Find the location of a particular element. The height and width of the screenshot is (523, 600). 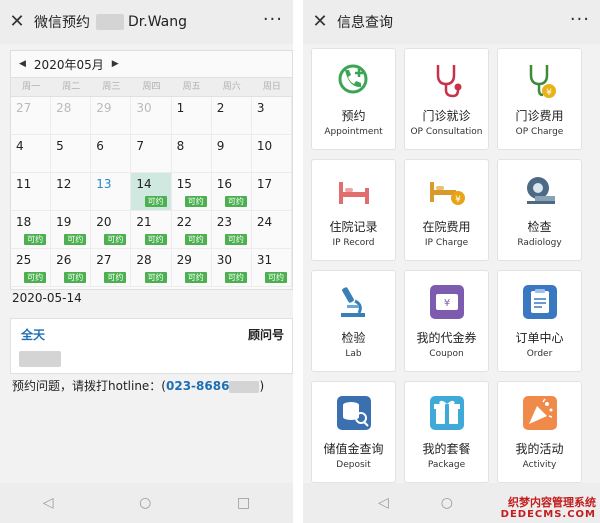

service-tile: 订单中心 Order is located at coordinates (539, 321).